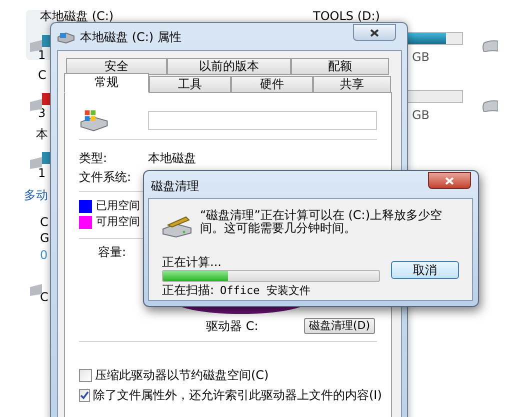 The image size is (517, 417). What do you see at coordinates (190, 84) in the screenshot?
I see `tab: 工具` at bounding box center [190, 84].